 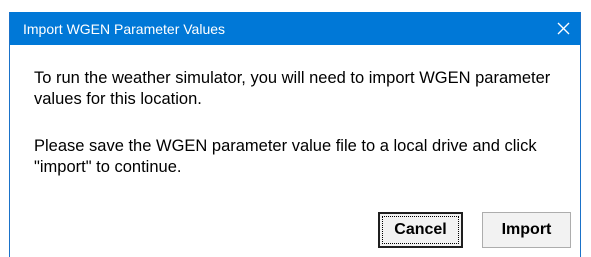 I want to click on cancel-button: Cancel, so click(x=420, y=230).